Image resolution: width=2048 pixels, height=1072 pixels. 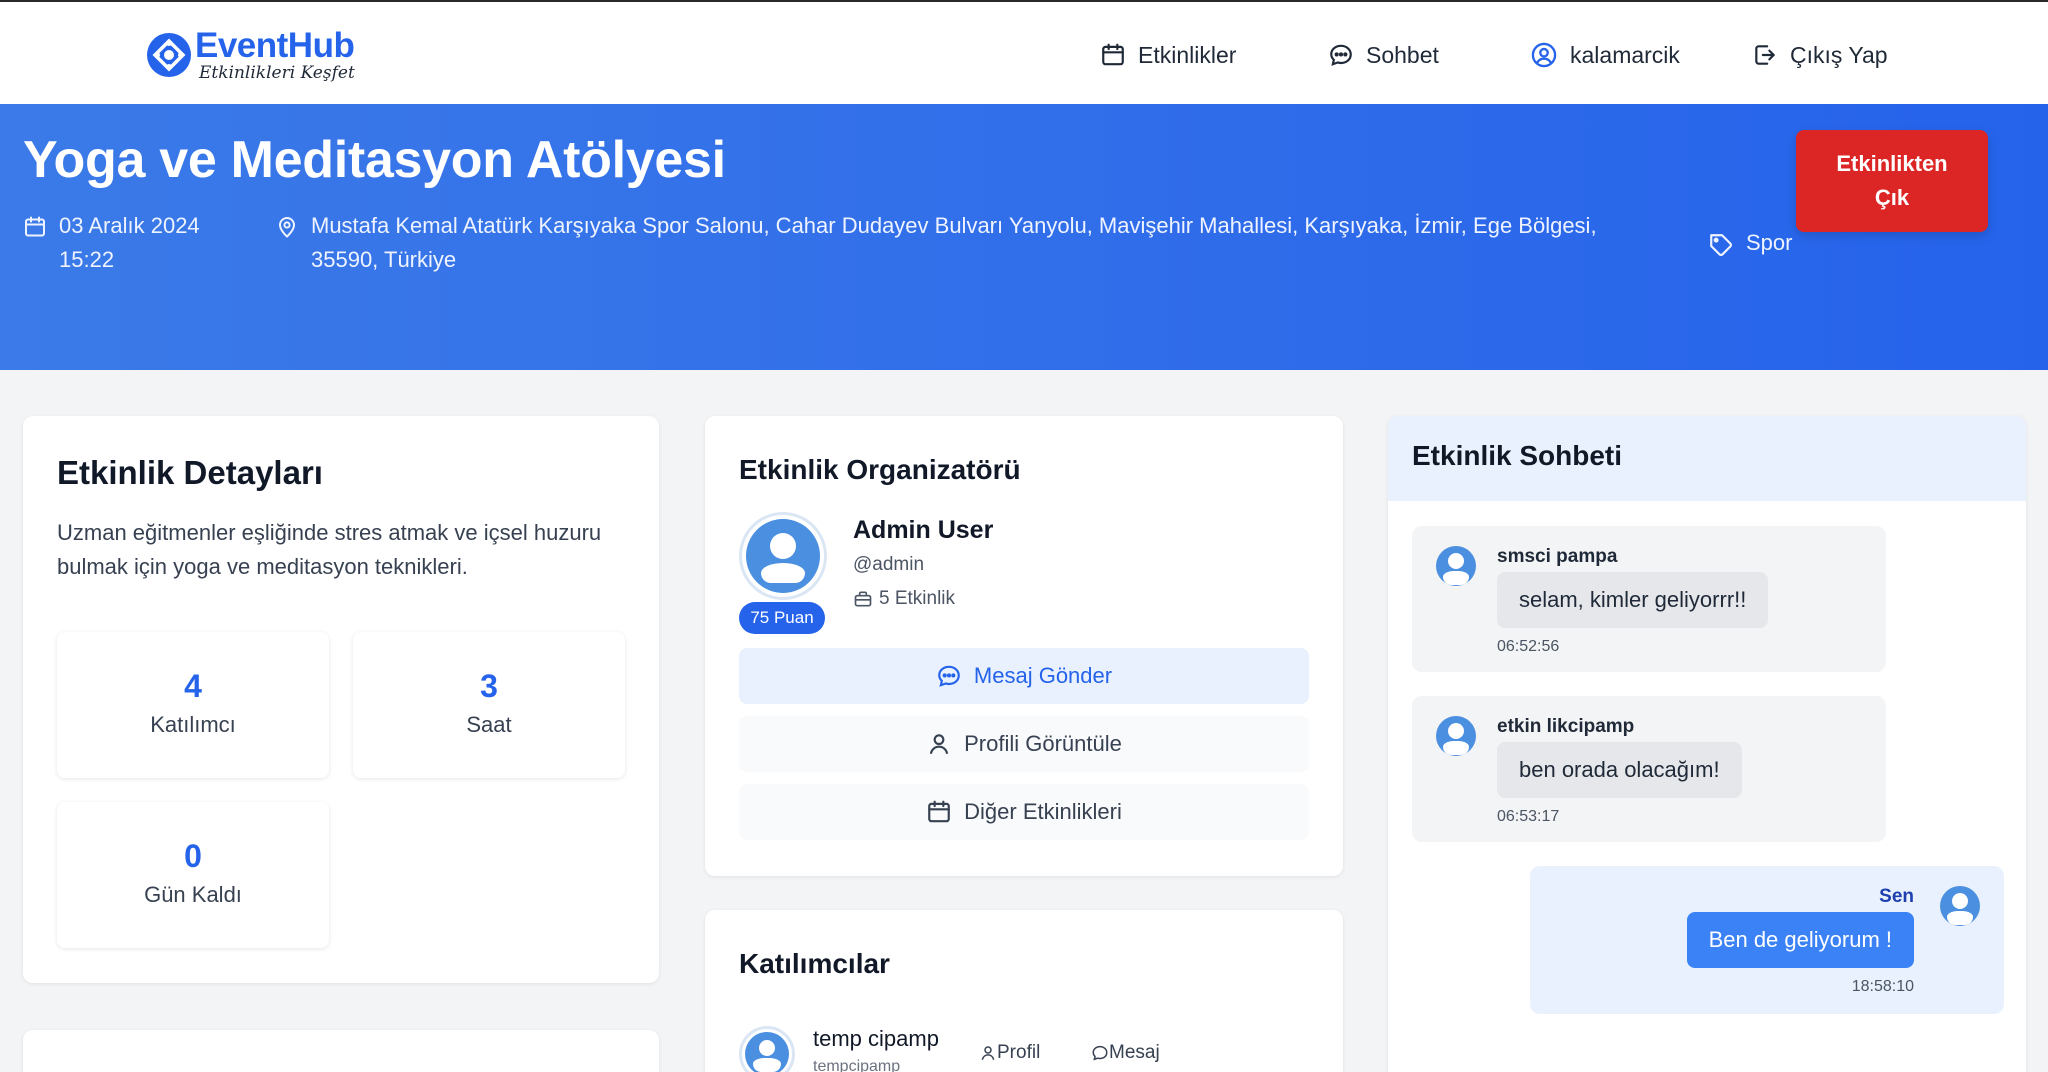 What do you see at coordinates (889, 564) in the screenshot?
I see `organizer-handle: @admin` at bounding box center [889, 564].